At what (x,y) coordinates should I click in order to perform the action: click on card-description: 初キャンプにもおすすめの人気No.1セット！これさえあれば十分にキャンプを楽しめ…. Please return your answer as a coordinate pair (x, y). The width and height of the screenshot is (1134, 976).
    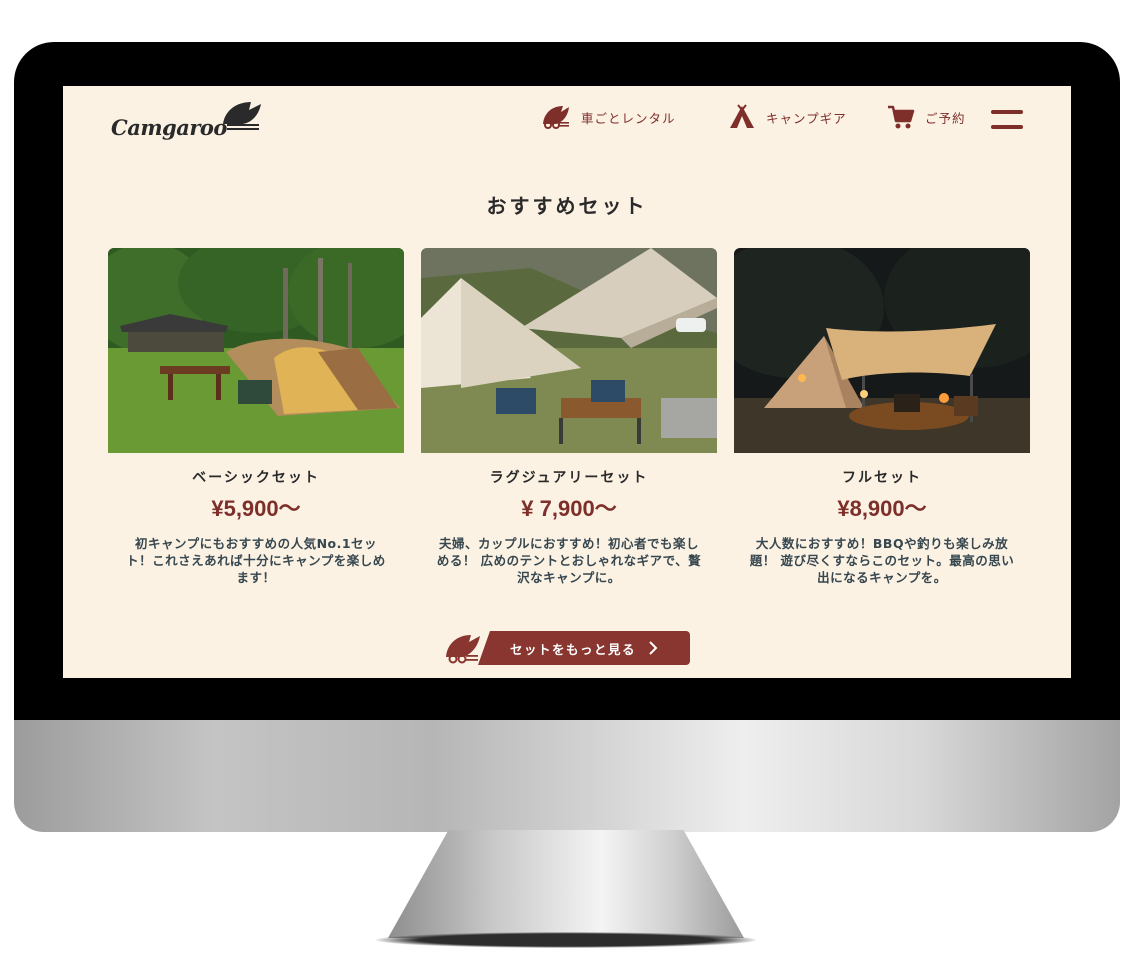
    Looking at the image, I should click on (256, 560).